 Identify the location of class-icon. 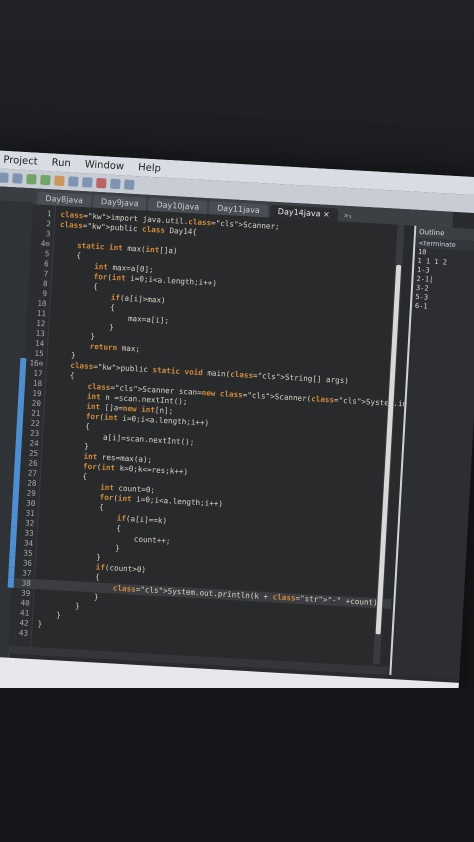
(73, 181).